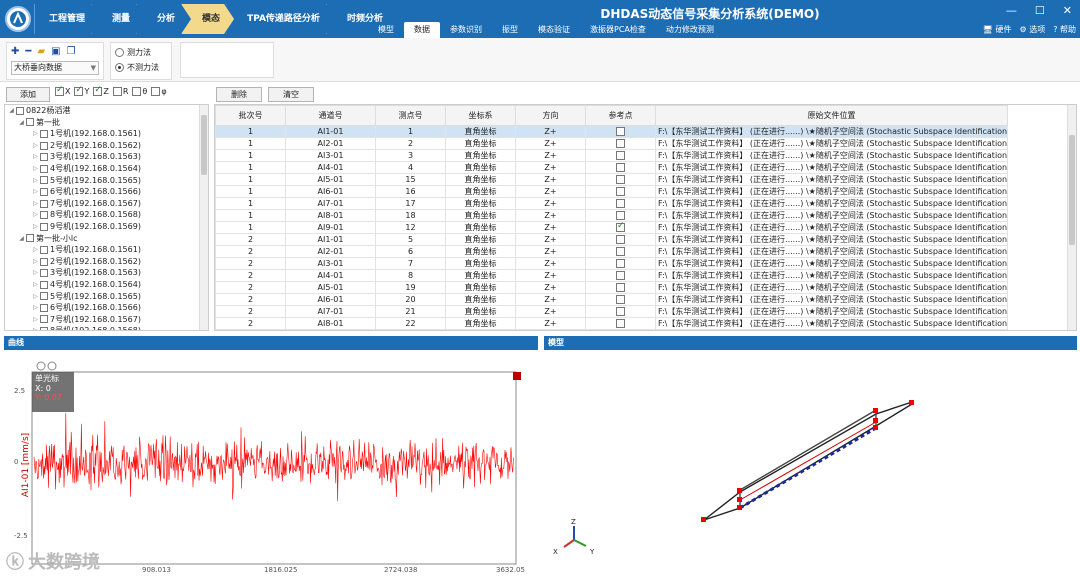 This screenshot has height=581, width=1080. What do you see at coordinates (141, 52) in the screenshot?
I see `radio-force-method: 测力法` at bounding box center [141, 52].